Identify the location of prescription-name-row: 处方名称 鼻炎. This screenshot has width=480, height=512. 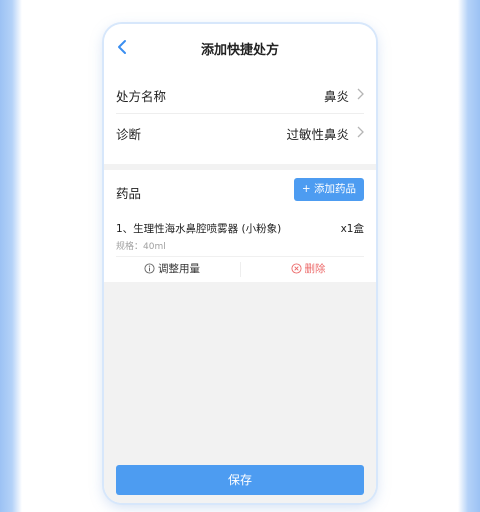
(240, 94).